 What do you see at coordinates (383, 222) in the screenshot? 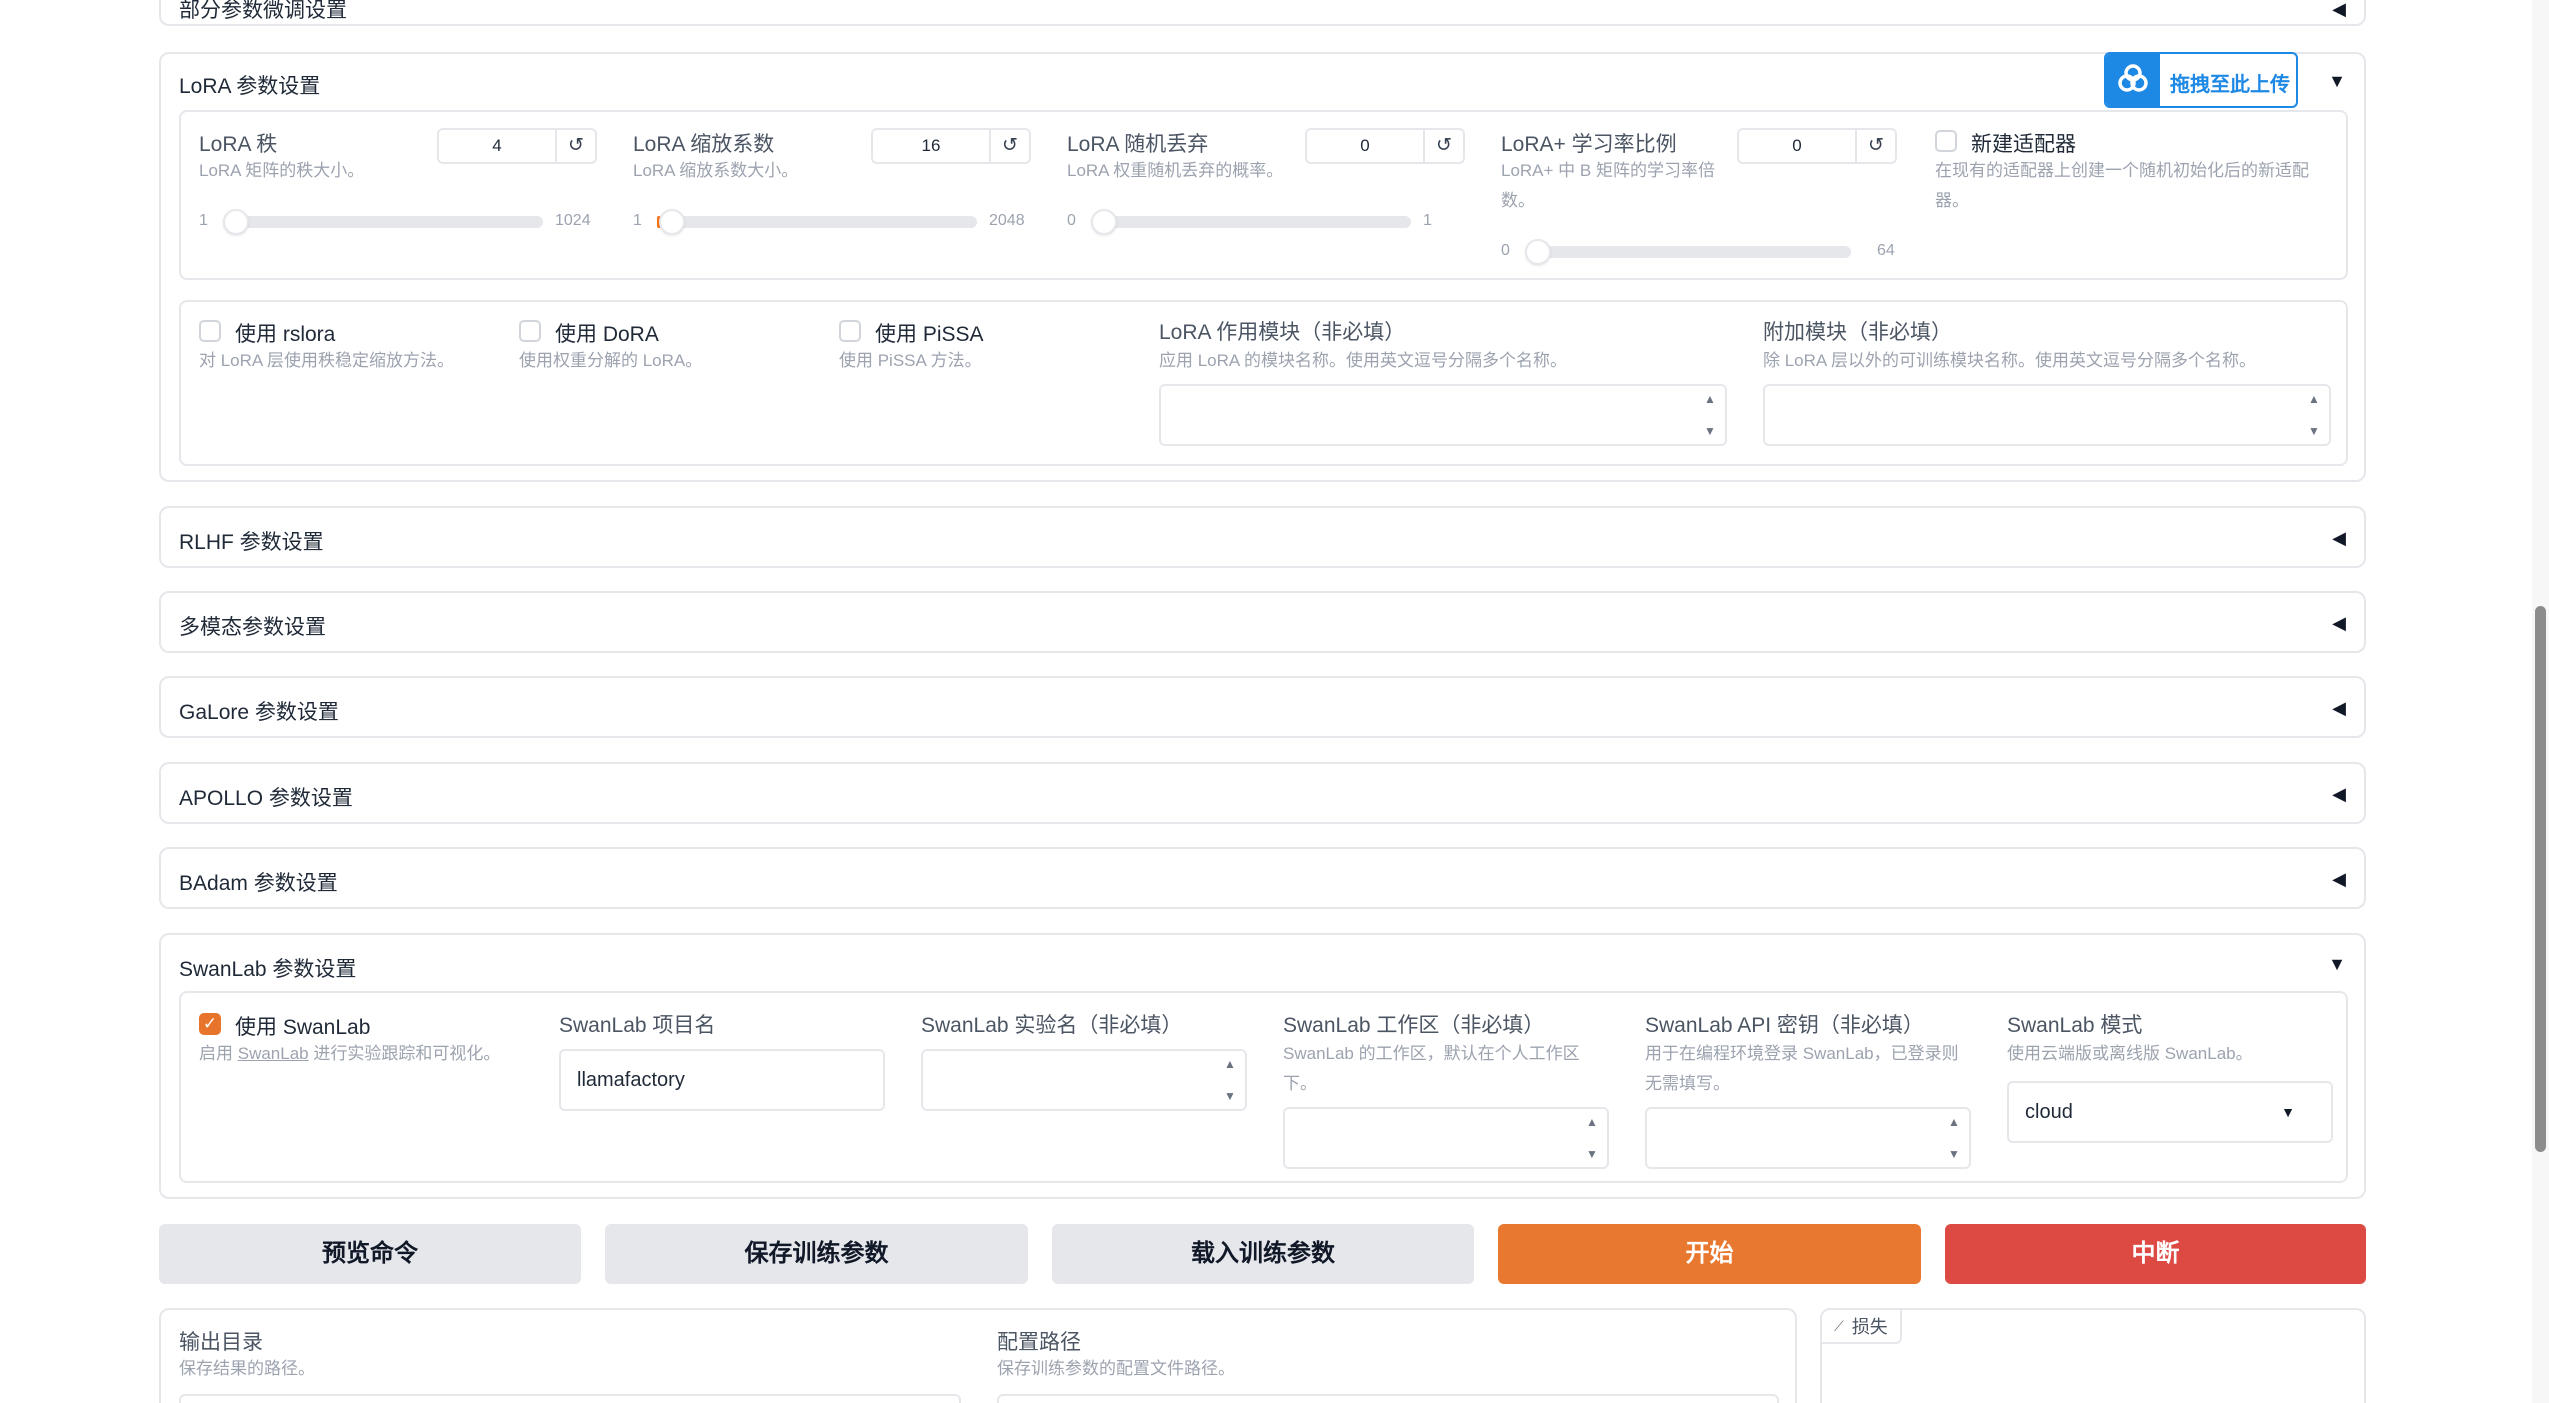
I see `lora-rank-slider` at bounding box center [383, 222].